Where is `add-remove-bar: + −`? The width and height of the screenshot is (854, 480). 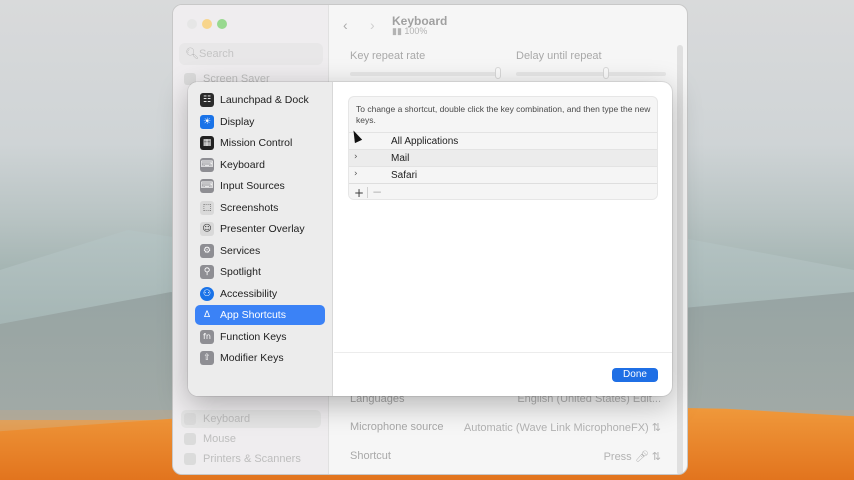 add-remove-bar: + − is located at coordinates (503, 191).